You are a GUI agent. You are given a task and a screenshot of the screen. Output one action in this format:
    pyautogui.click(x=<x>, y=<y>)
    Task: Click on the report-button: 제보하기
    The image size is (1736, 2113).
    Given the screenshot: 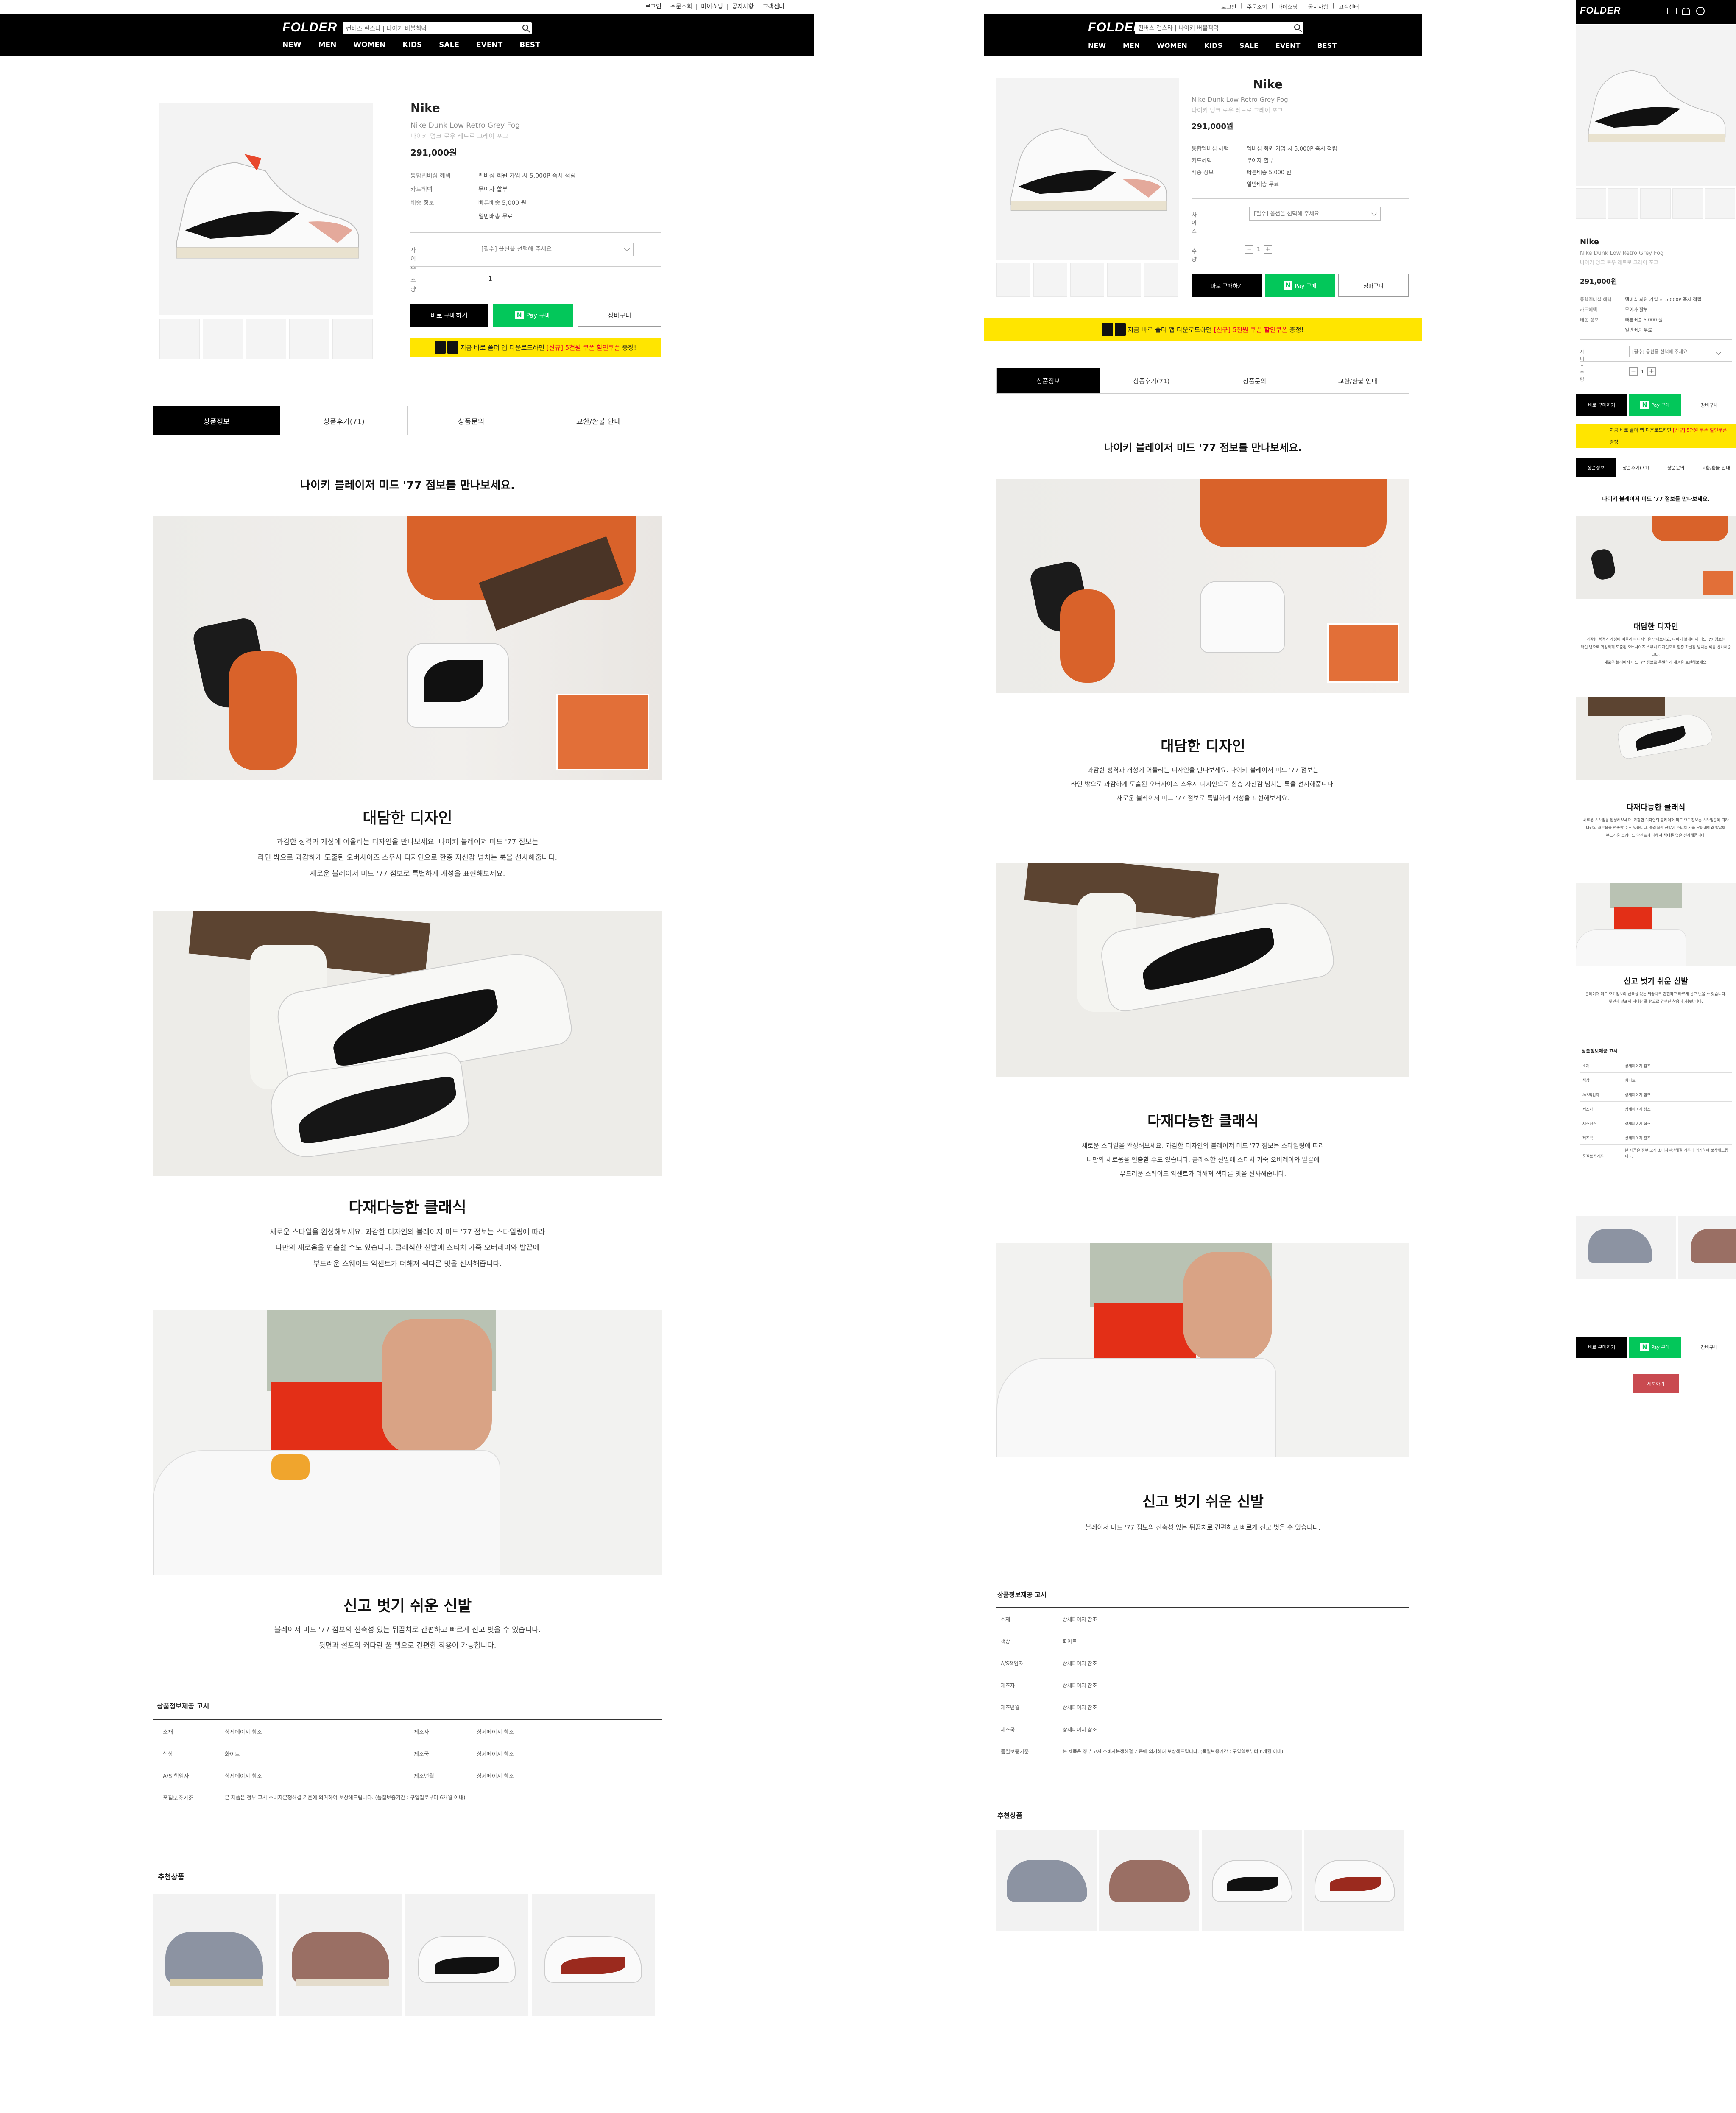 What is the action you would take?
    pyautogui.click(x=1656, y=1383)
    